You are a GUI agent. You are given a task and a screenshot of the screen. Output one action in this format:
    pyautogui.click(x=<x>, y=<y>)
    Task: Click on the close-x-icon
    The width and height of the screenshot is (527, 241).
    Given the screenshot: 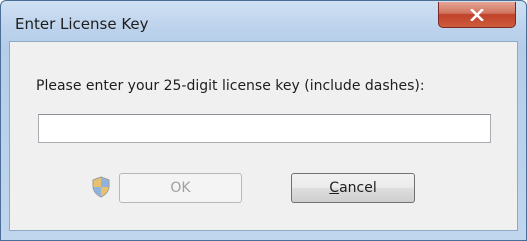 What is the action you would take?
    pyautogui.click(x=477, y=14)
    